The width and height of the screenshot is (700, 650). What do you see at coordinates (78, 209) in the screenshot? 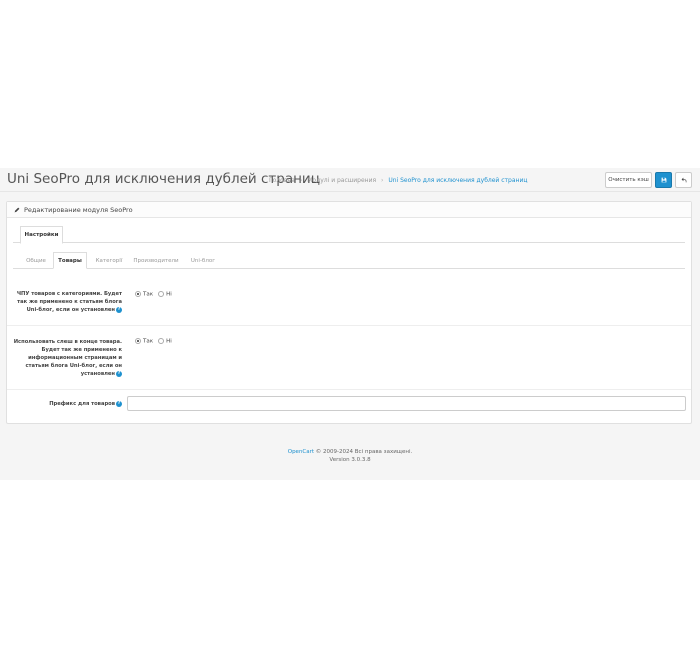
I see `panel-heading-text: Редактирование модуля SeoPro` at bounding box center [78, 209].